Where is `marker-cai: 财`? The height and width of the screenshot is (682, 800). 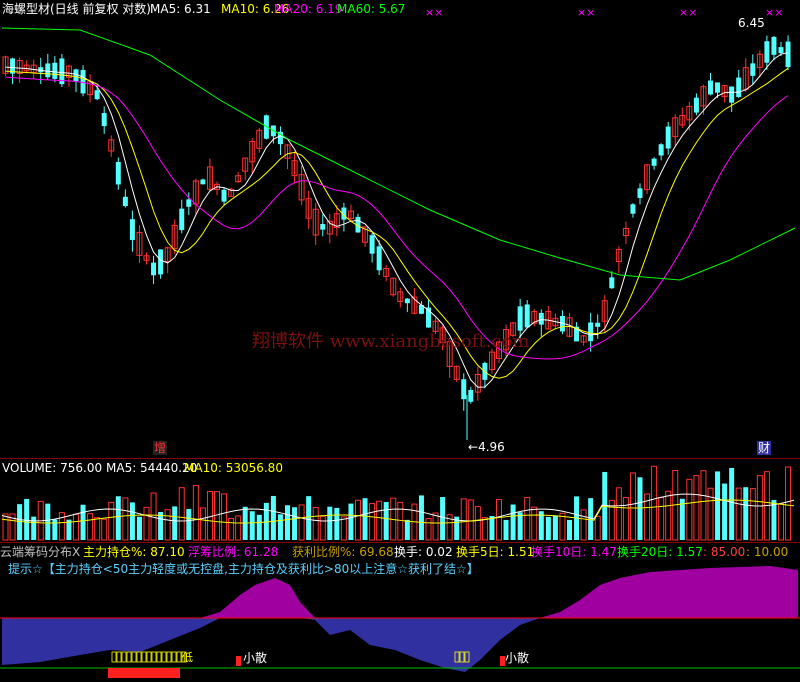
marker-cai: 财 is located at coordinates (764, 448).